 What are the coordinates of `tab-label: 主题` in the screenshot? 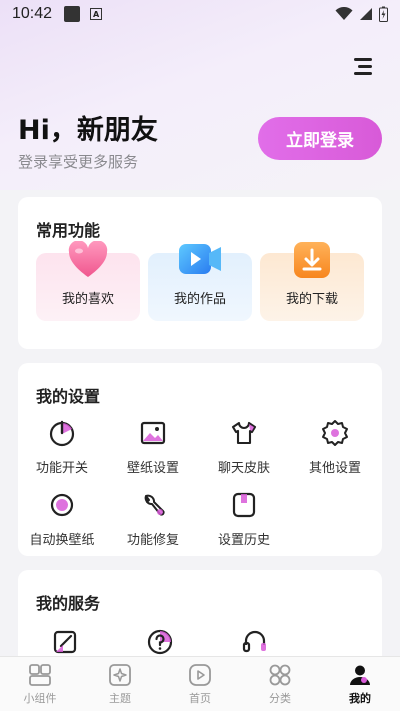 It's located at (120, 698).